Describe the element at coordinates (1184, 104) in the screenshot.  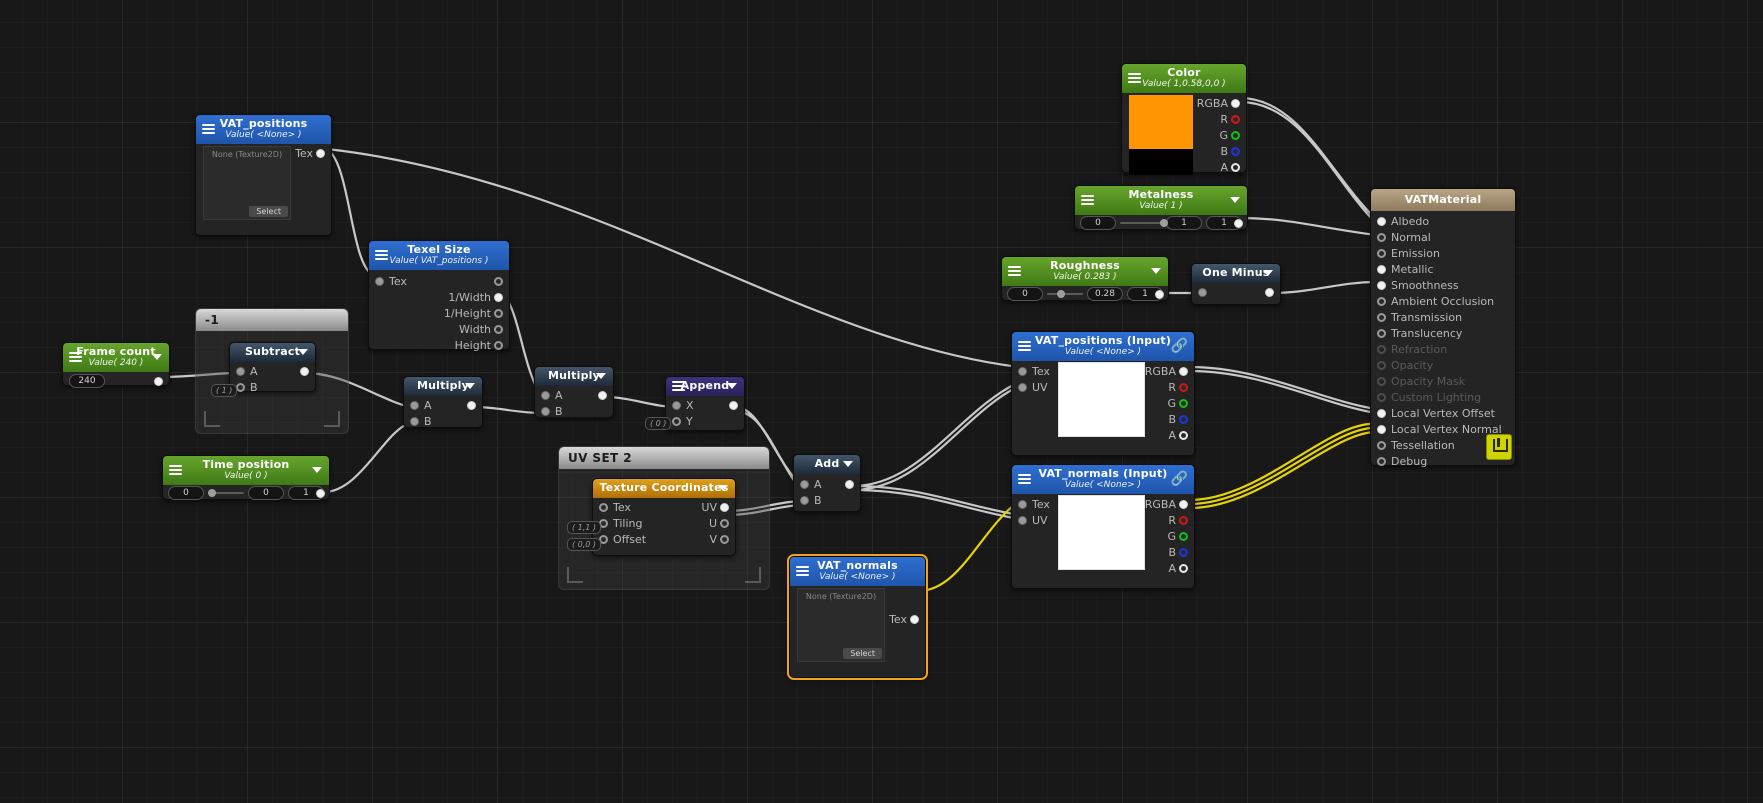
I see `port-row-rgba: RGBA` at that location.